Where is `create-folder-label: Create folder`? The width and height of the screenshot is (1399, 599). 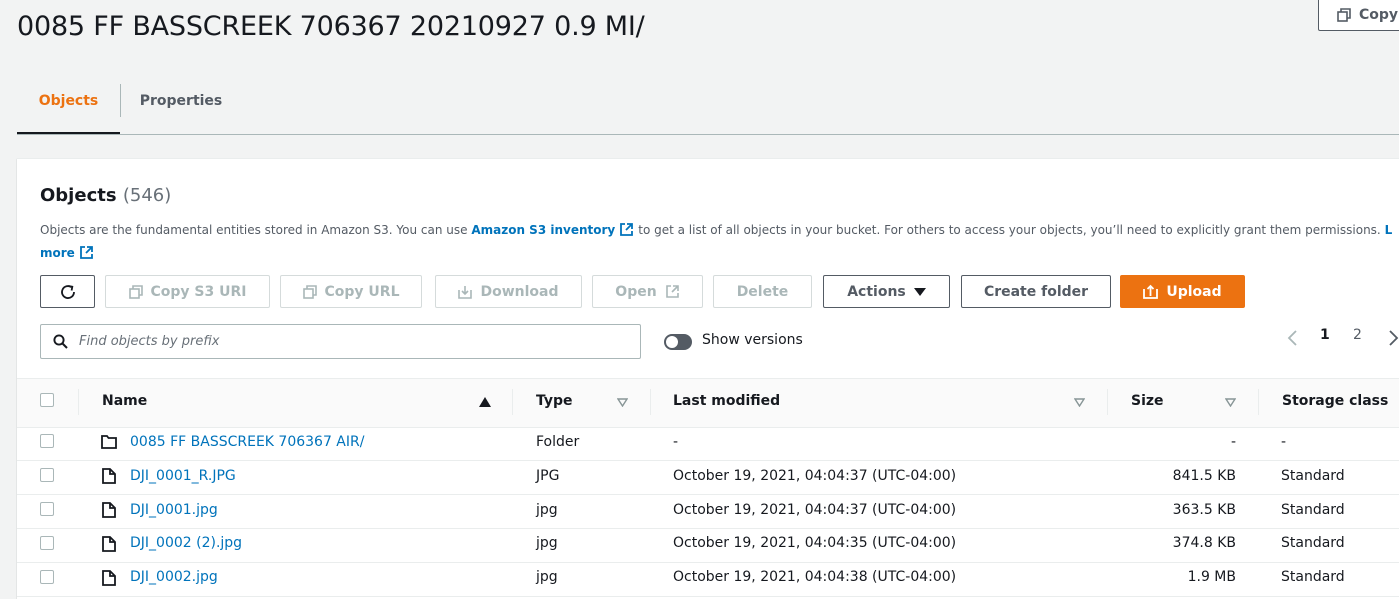 create-folder-label: Create folder is located at coordinates (1036, 291).